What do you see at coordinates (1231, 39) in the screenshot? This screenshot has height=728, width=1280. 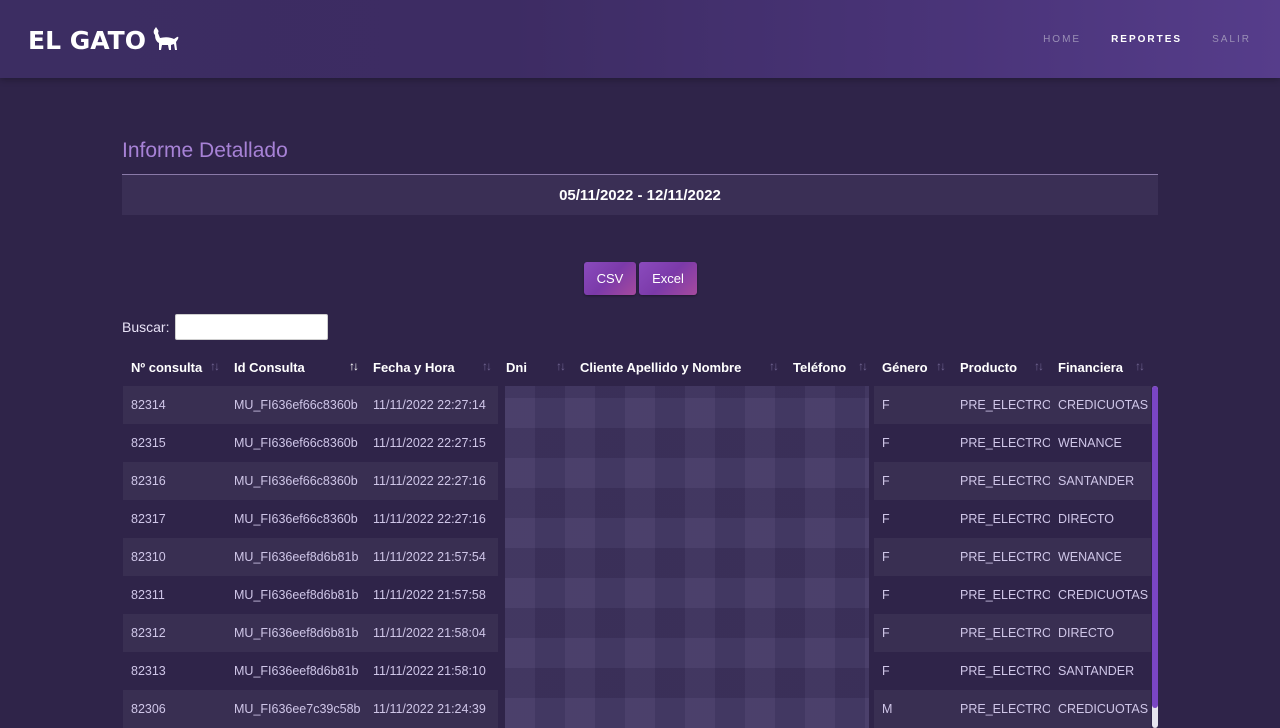 I see `nav-salir: SALIR` at bounding box center [1231, 39].